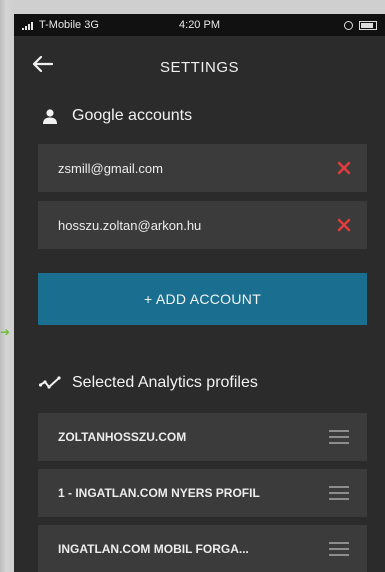 Image resolution: width=385 pixels, height=572 pixels. I want to click on profile-name: 1 - INGATLAN.COM NYERS PROFIL, so click(159, 493).